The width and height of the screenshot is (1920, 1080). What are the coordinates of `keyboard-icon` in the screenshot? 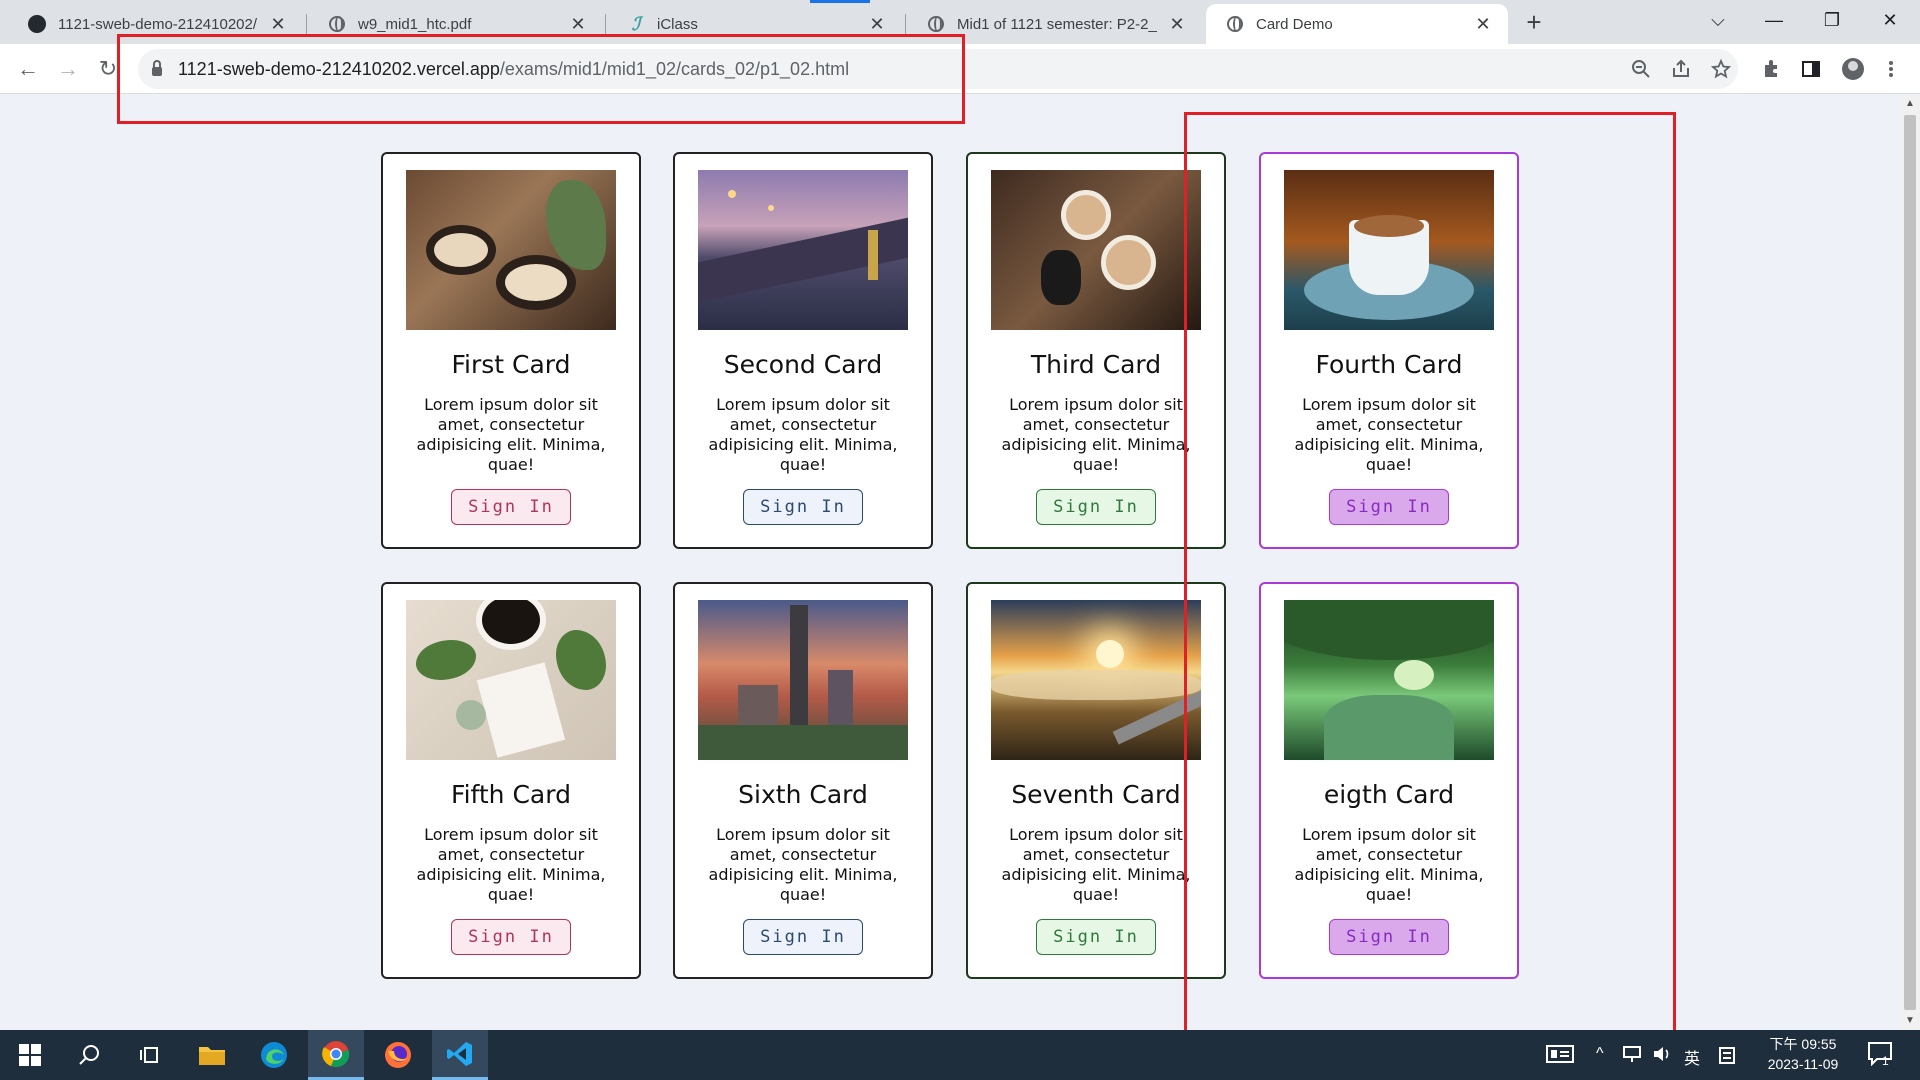 It's located at (1560, 1056).